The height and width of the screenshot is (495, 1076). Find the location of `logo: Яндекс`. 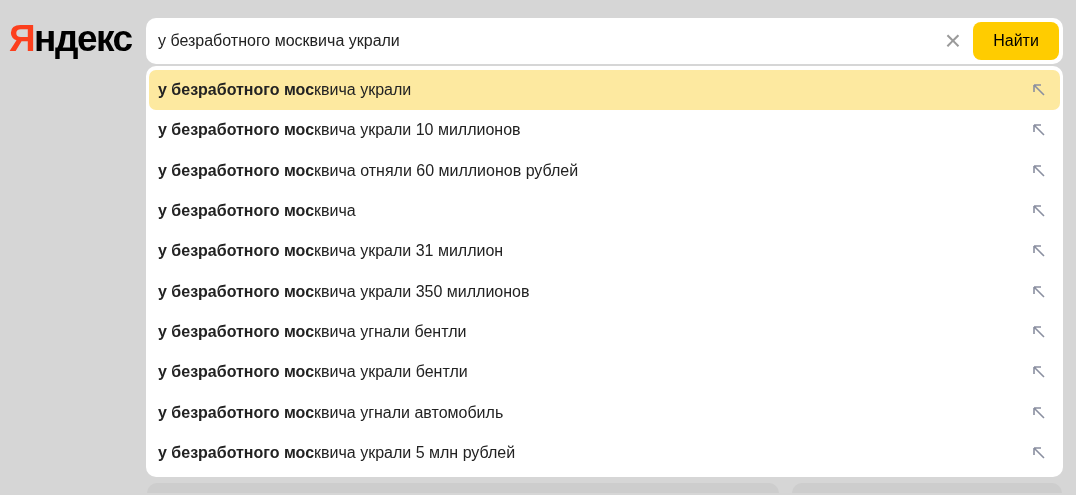

logo: Яндекс is located at coordinates (71, 39).